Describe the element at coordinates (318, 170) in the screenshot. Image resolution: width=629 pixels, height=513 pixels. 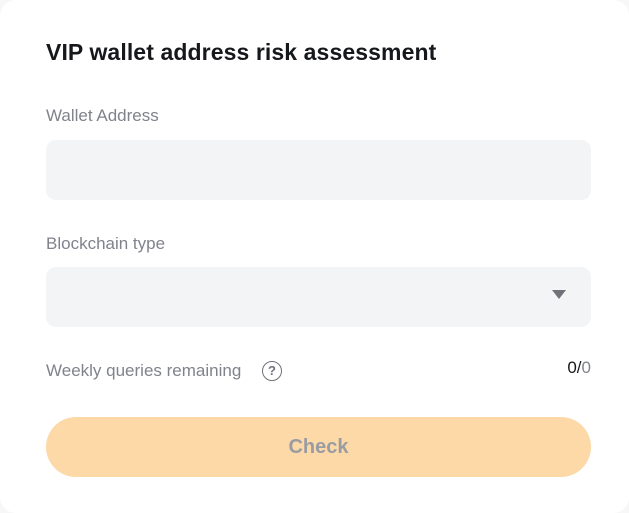
I see `wallet-address-input` at that location.